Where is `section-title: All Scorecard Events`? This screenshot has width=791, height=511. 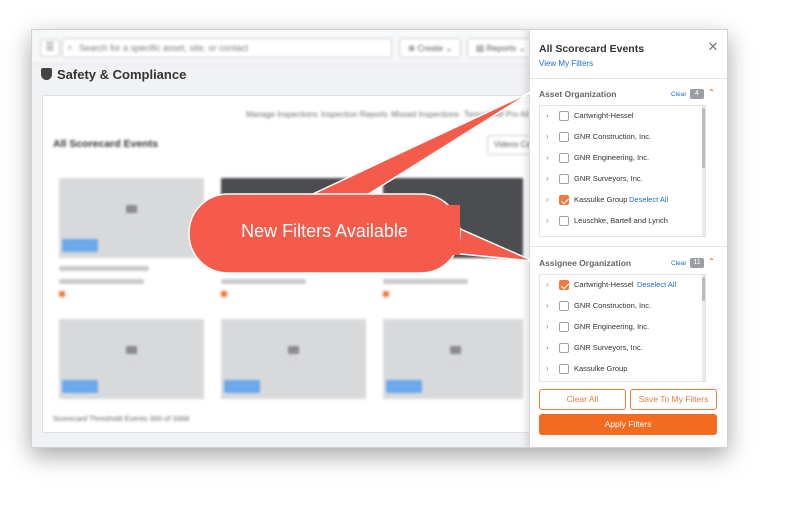
section-title: All Scorecard Events is located at coordinates (106, 144).